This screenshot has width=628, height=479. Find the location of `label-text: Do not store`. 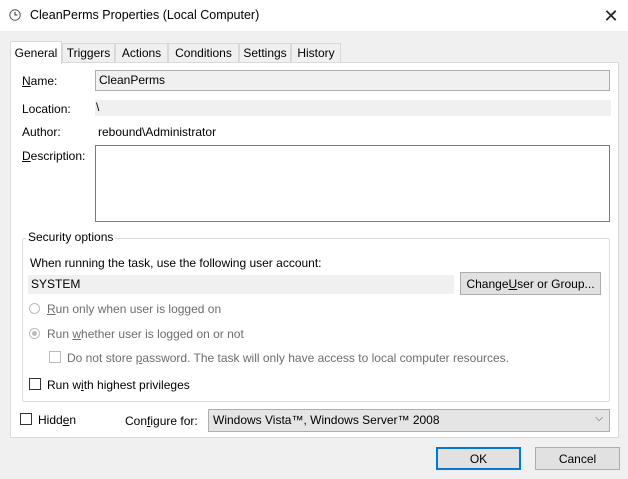

label-text: Do not store is located at coordinates (101, 358).